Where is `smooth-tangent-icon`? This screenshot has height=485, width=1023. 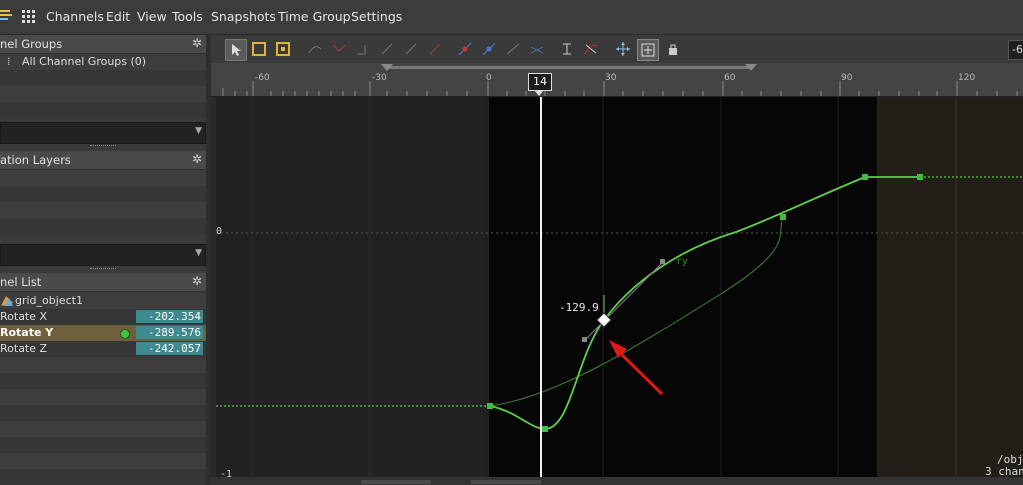 smooth-tangent-icon is located at coordinates (315, 49).